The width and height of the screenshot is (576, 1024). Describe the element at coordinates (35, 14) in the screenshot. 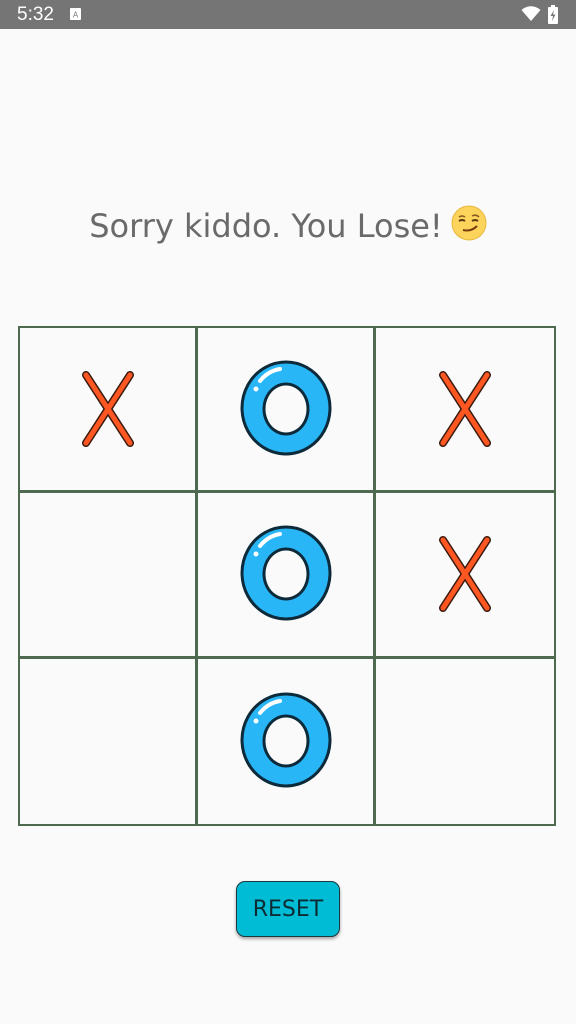

I see `status-time: 5:32` at that location.